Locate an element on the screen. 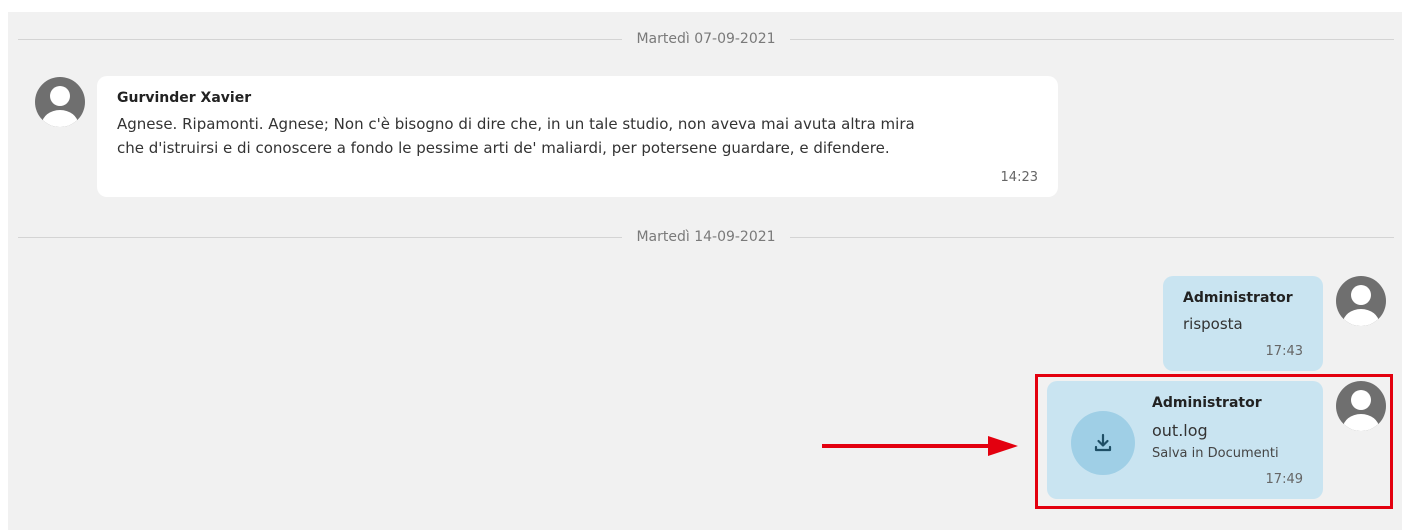  message-sender: Gurvinder Xavier is located at coordinates (184, 98).